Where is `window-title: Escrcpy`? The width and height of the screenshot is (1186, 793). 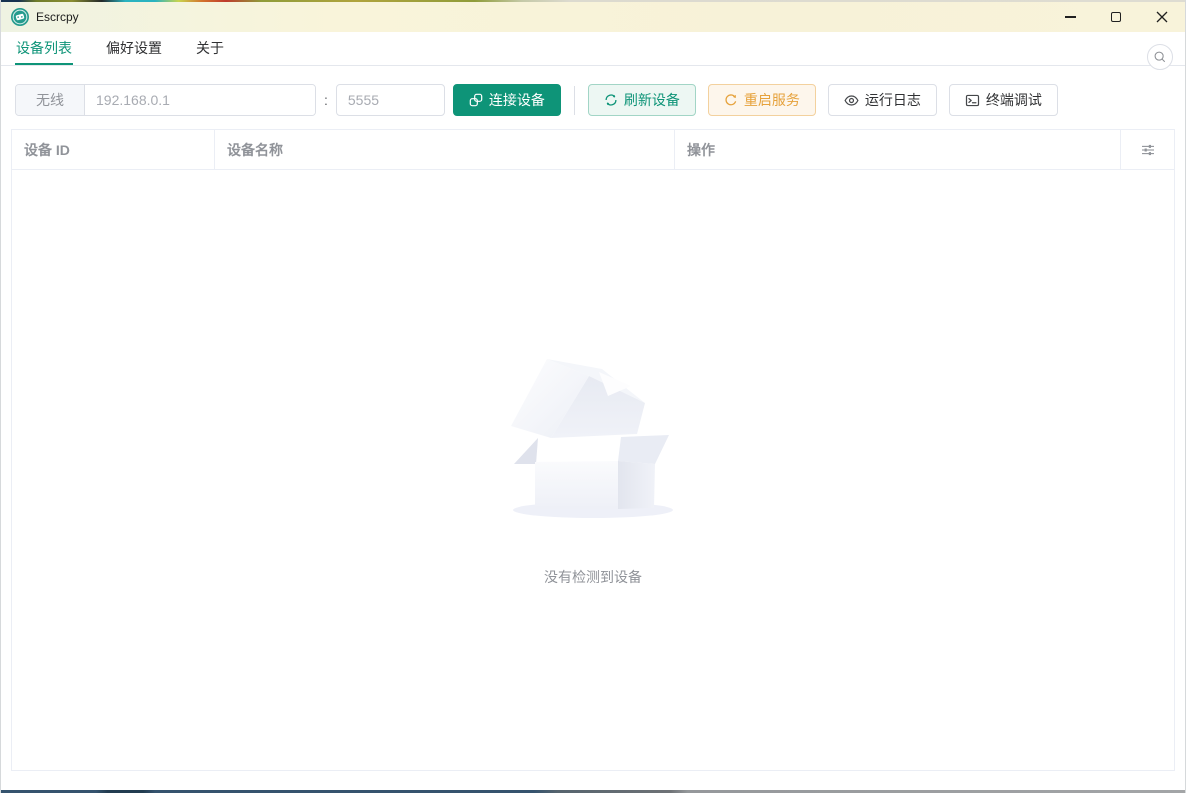
window-title: Escrcpy is located at coordinates (57, 17).